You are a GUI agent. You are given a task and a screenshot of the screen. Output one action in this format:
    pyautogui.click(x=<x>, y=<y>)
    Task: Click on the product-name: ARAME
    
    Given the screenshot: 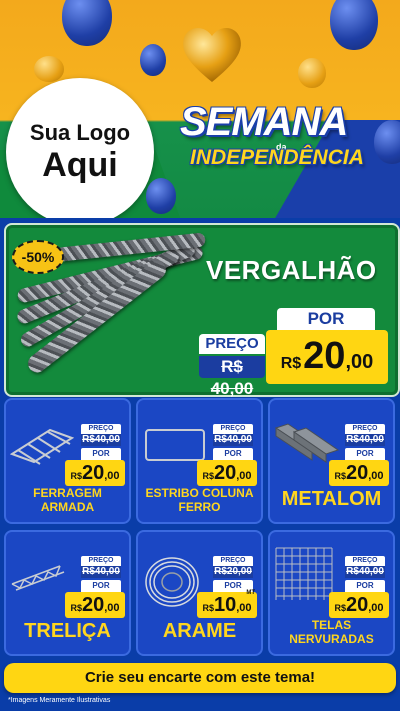 What is the action you would take?
    pyautogui.click(x=199, y=631)
    